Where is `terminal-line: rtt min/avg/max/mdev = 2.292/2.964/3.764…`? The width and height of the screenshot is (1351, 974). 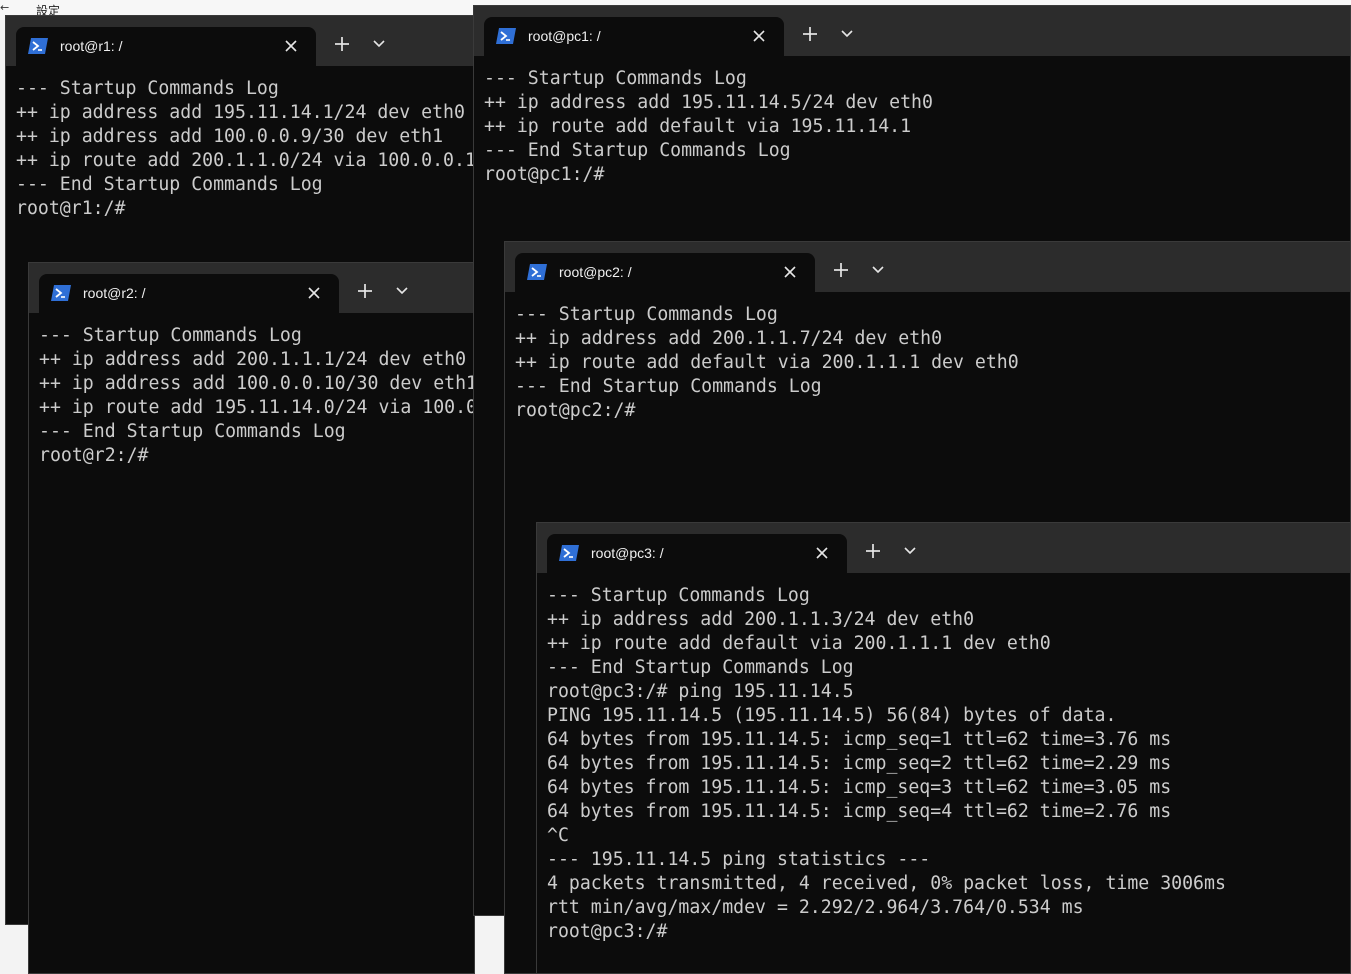
terminal-line: rtt min/avg/max/mdev = 2.292/2.964/3.764… is located at coordinates (815, 907).